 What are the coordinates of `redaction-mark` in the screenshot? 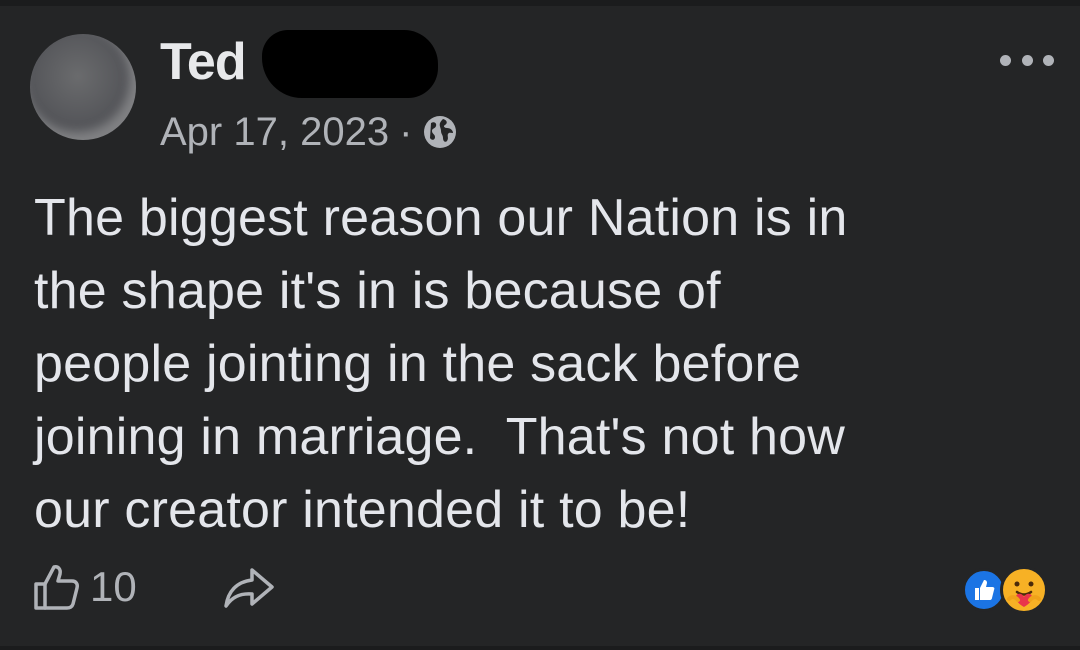 It's located at (350, 64).